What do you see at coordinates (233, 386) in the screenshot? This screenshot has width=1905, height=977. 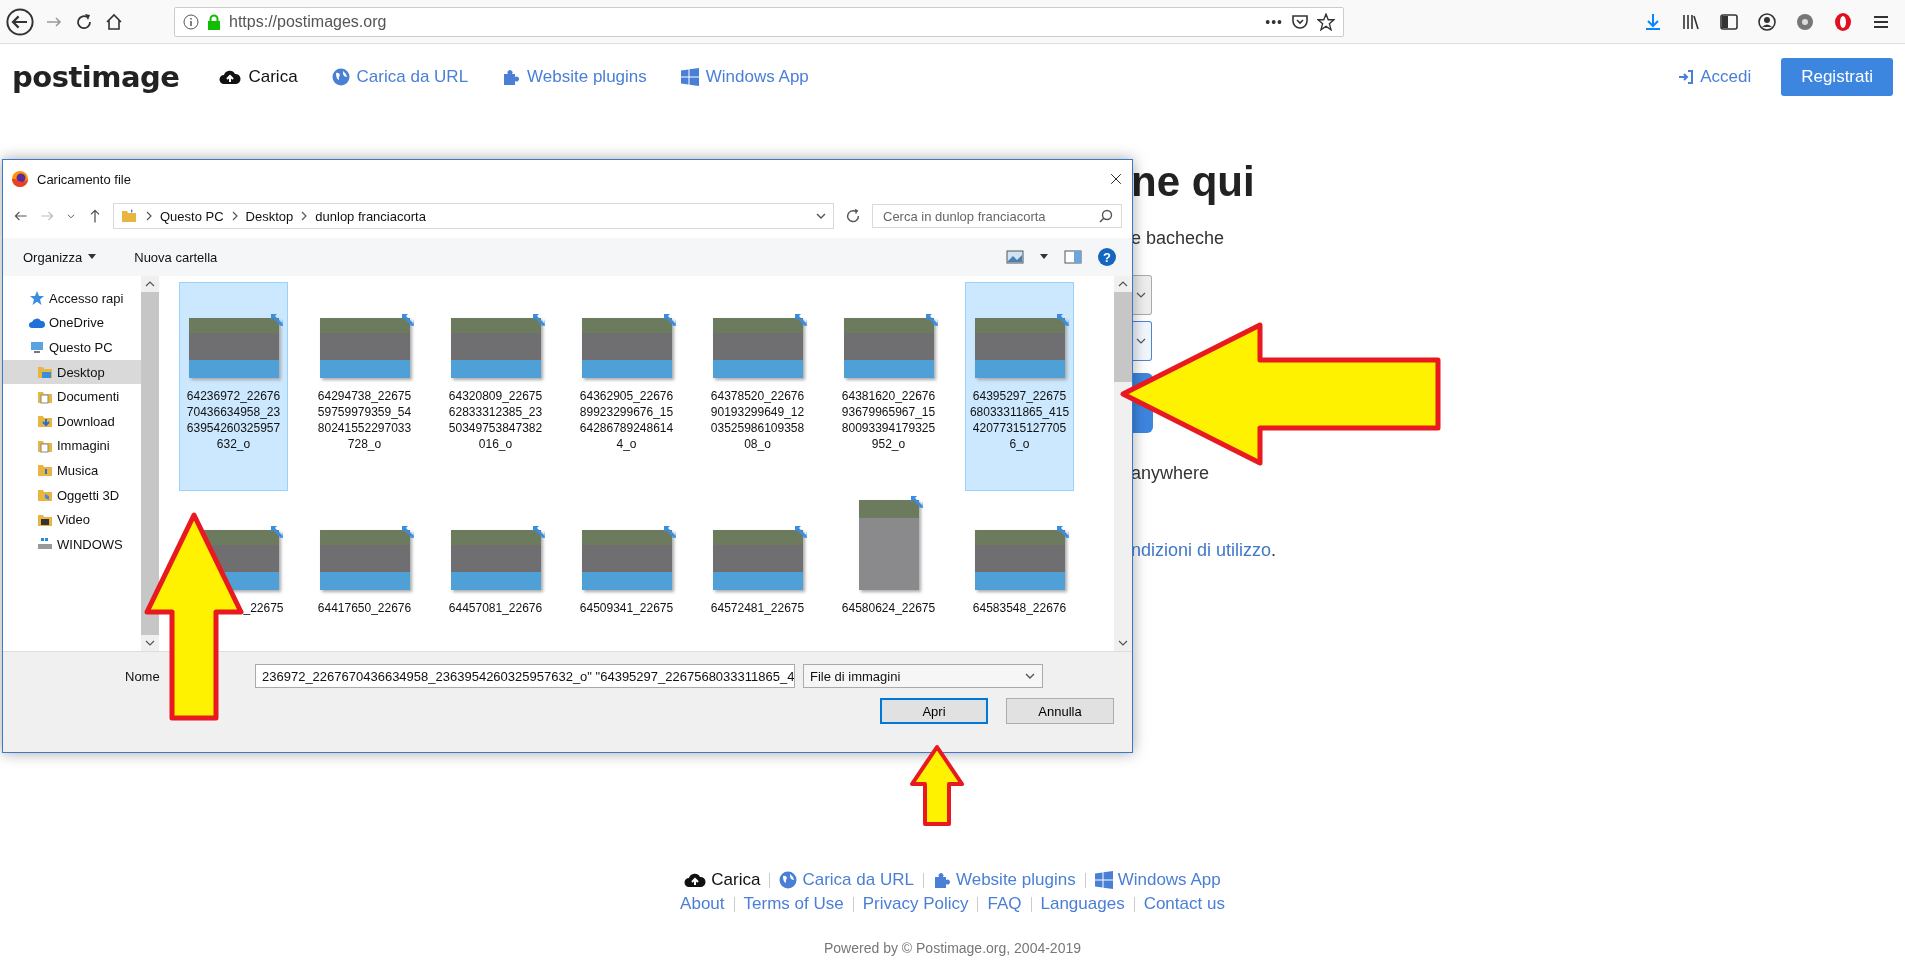 I see `file-tile: 64236972_2267670436634958_2363954260325957632_o` at bounding box center [233, 386].